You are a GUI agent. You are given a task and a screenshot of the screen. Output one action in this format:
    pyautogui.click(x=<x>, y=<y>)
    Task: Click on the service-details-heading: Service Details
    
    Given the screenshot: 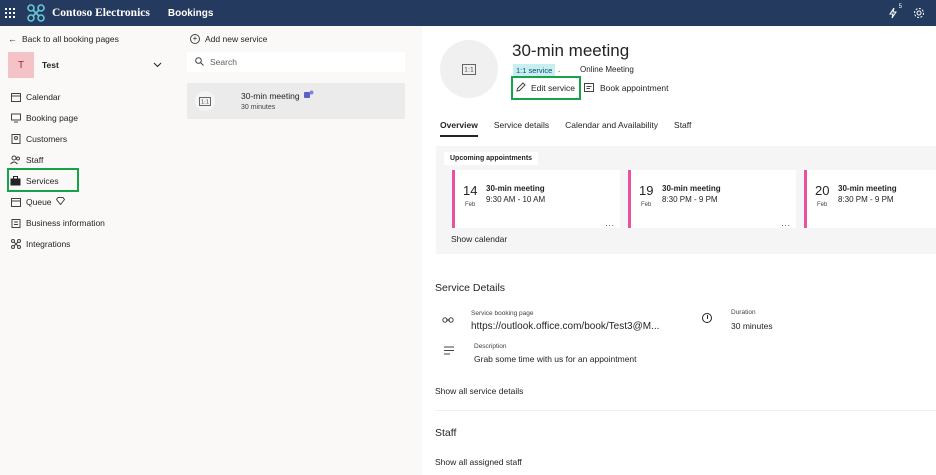 What is the action you would take?
    pyautogui.click(x=470, y=288)
    